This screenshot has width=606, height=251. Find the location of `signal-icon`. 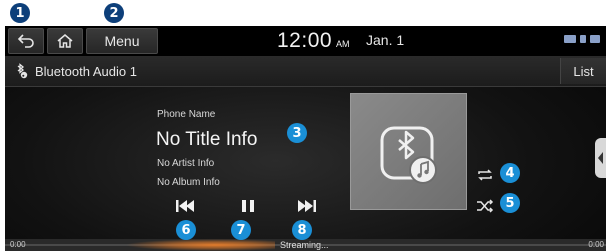

signal-icon is located at coordinates (595, 39).